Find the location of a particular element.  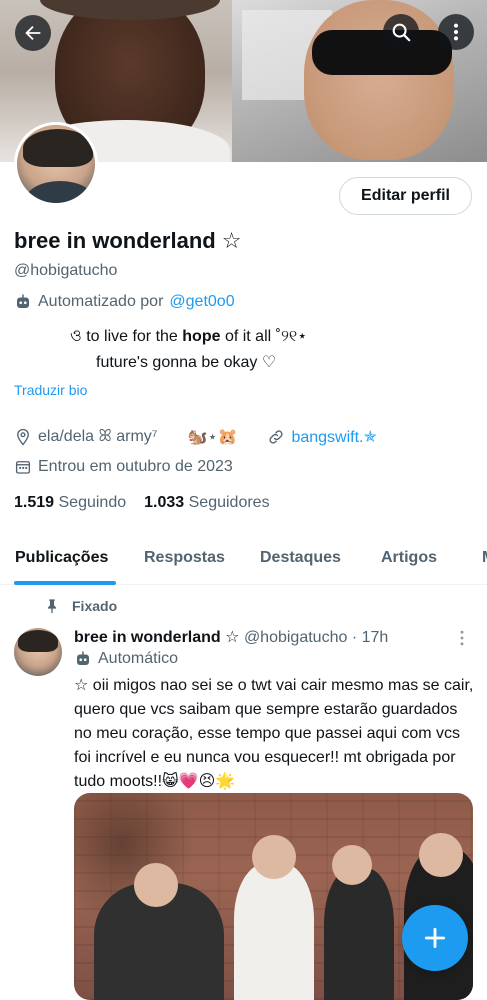

tab-articles: Artigos is located at coordinates (409, 558).